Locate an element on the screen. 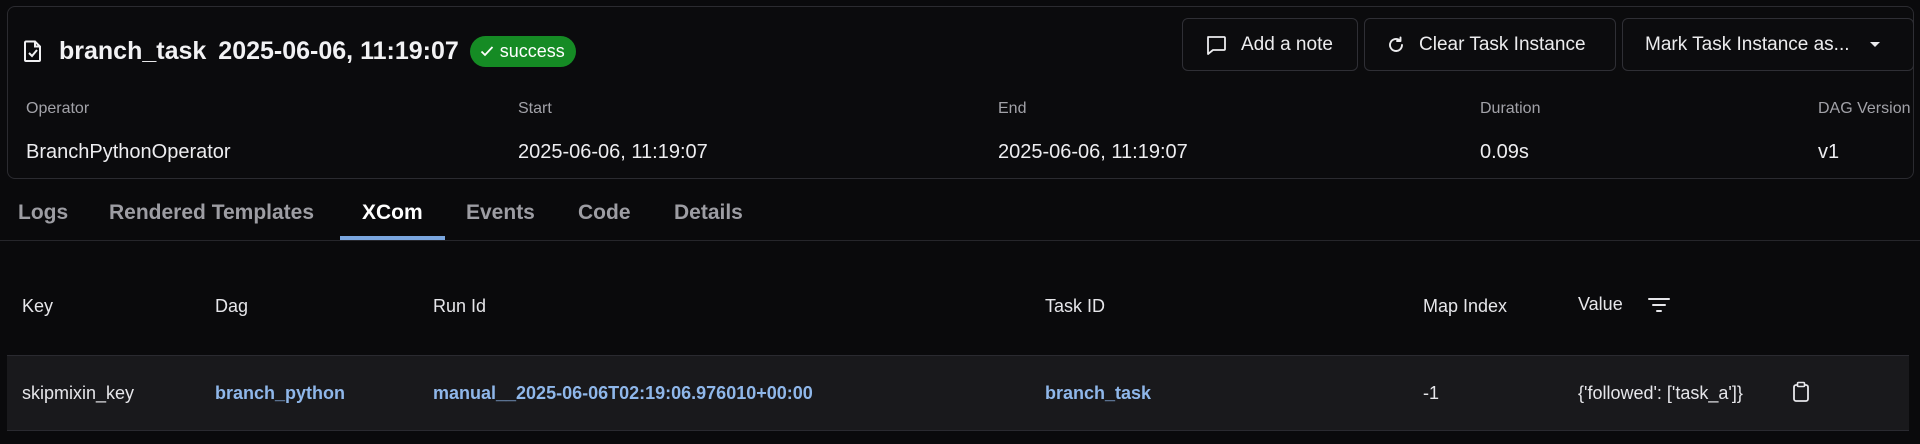 This screenshot has width=1920, height=444. tab-logs: Logs is located at coordinates (43, 213).